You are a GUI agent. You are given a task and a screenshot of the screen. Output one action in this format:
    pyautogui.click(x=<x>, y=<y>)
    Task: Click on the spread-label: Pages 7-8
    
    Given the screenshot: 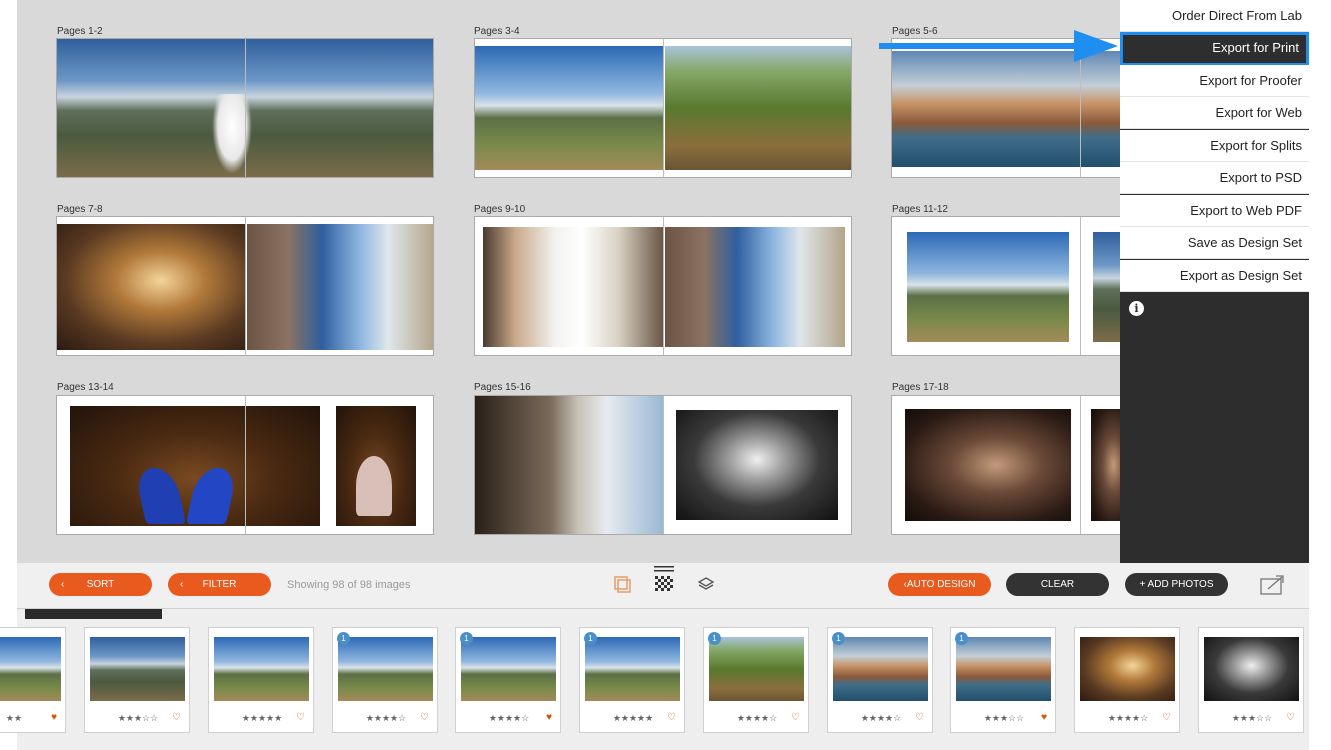 What is the action you would take?
    pyautogui.click(x=80, y=209)
    